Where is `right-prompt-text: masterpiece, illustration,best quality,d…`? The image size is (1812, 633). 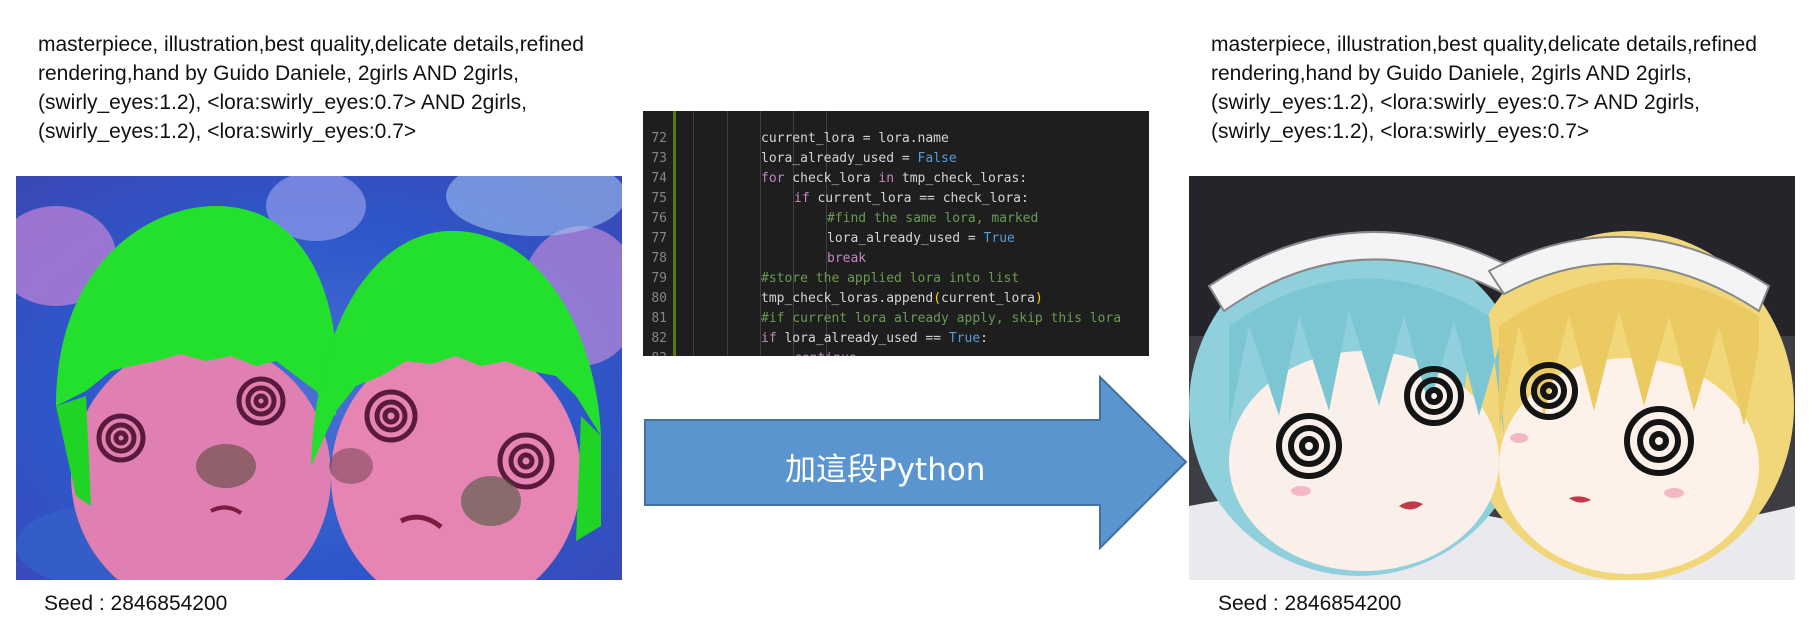 right-prompt-text: masterpiece, illustration,best quality,d… is located at coordinates (1484, 88).